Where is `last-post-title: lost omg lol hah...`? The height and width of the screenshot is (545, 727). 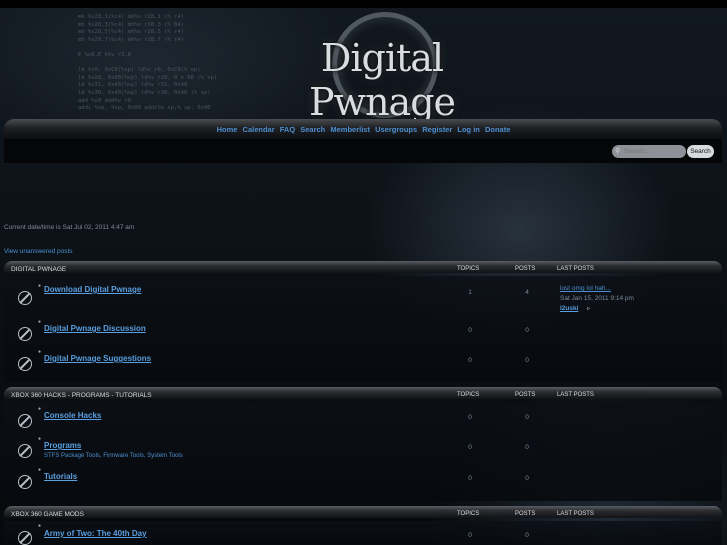
last-post-title: lost omg lol hah... is located at coordinates (585, 288).